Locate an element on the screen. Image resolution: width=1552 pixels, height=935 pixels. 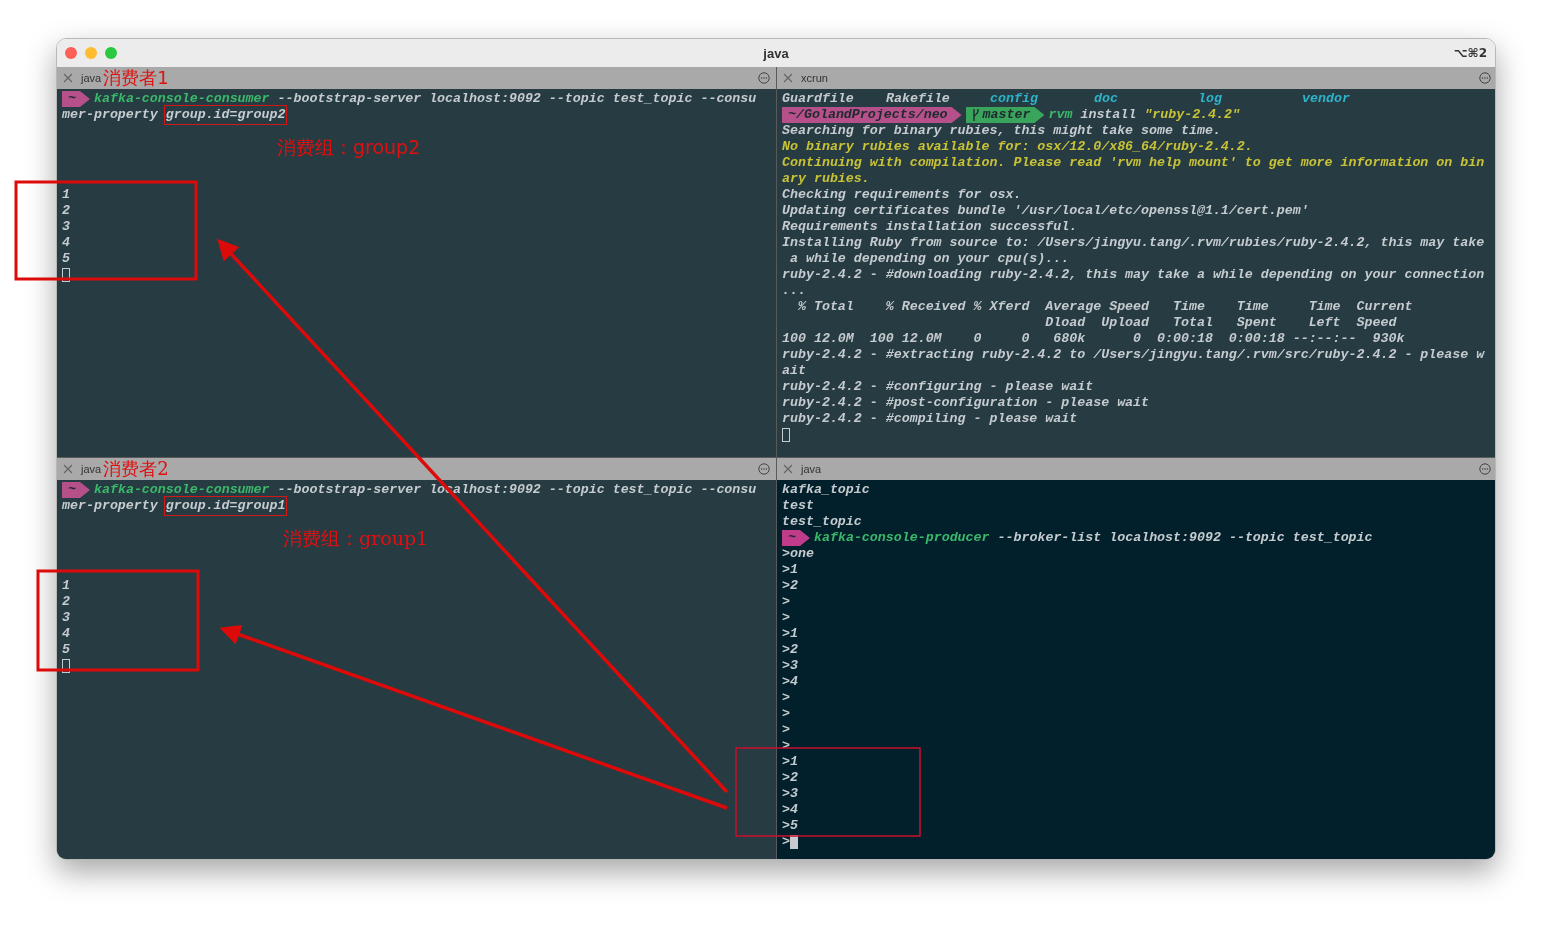
output-text: group.id=group1 is located at coordinates (225, 506).